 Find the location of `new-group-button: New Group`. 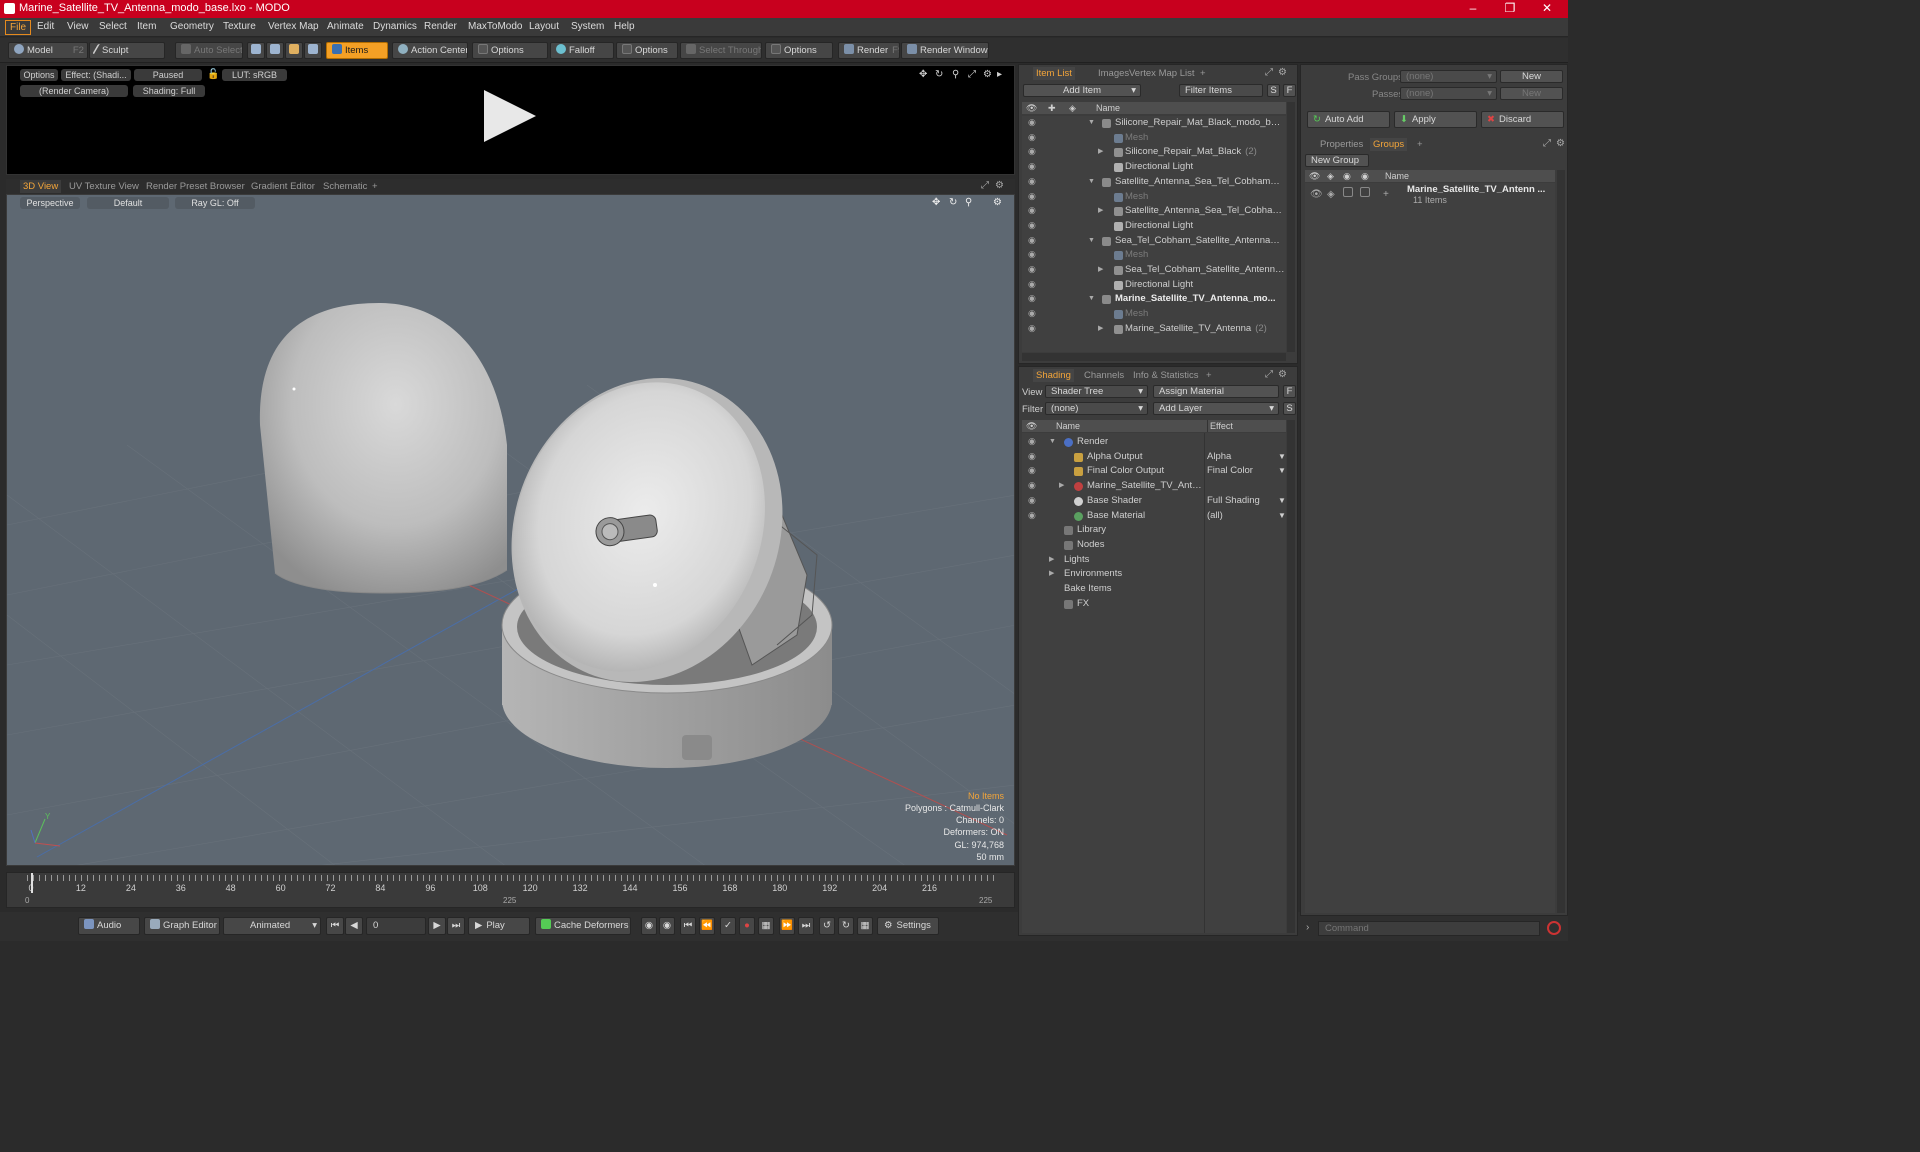

new-group-button: New Group is located at coordinates (1337, 160).